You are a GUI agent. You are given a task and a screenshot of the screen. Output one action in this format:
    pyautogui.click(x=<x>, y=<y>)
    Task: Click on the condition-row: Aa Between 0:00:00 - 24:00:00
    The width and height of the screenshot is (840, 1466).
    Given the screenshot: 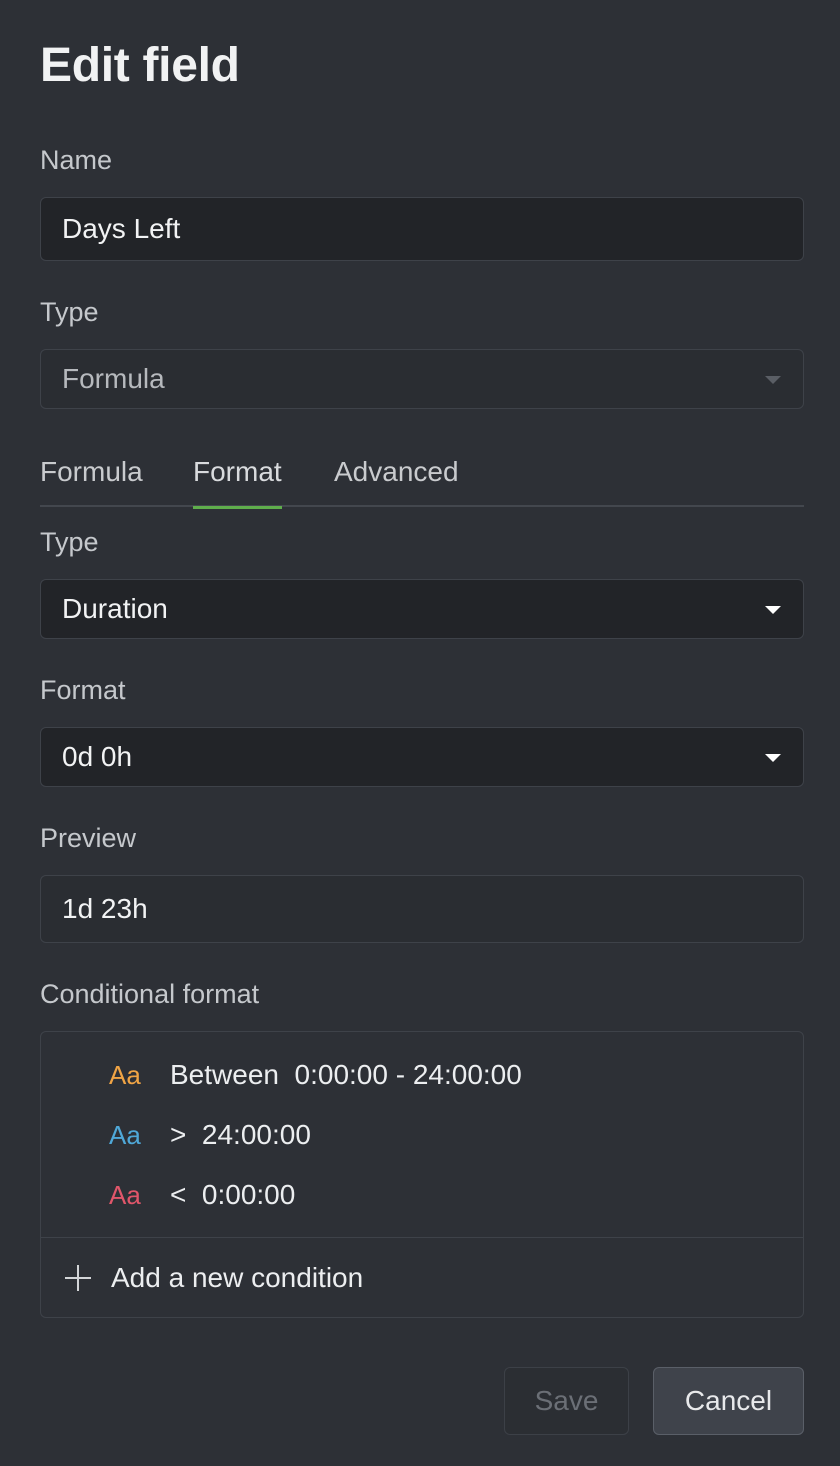 What is the action you would take?
    pyautogui.click(x=422, y=1075)
    